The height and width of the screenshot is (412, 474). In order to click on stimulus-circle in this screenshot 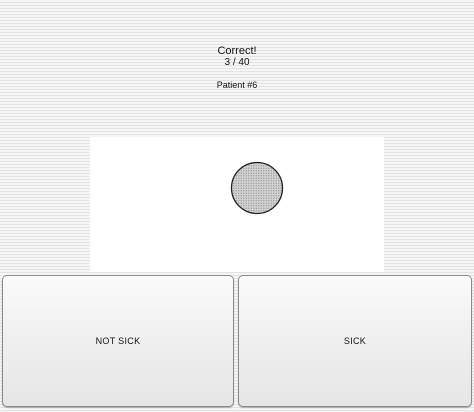, I will do `click(257, 188)`.